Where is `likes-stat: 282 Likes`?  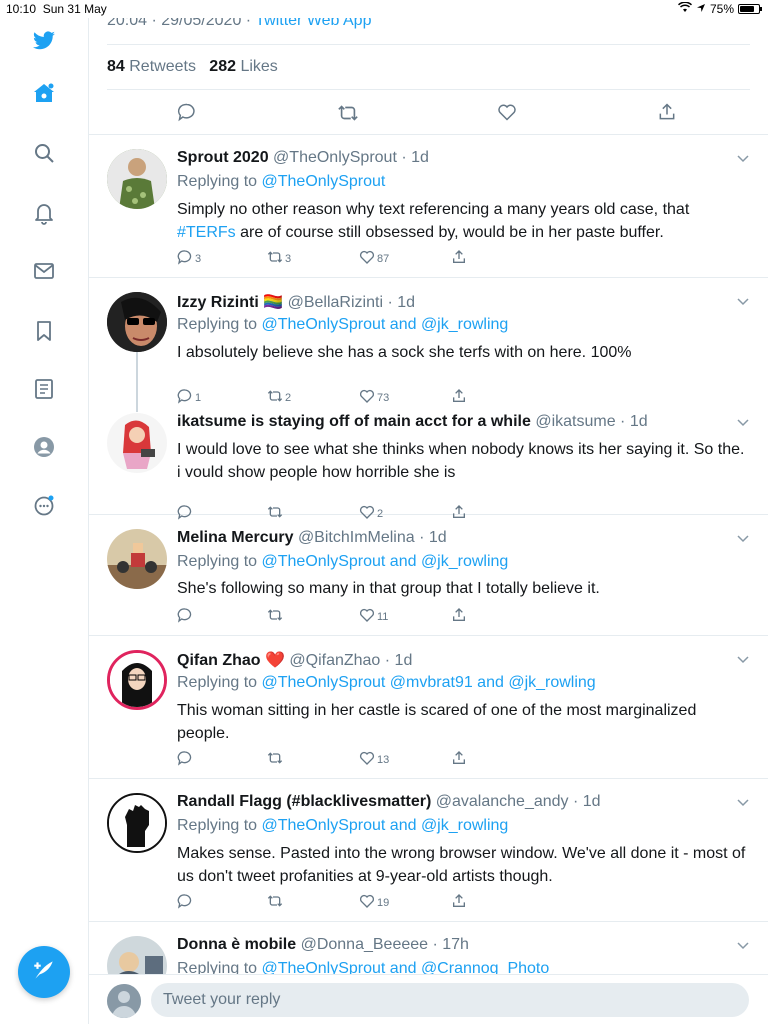
likes-stat: 282 Likes is located at coordinates (243, 66).